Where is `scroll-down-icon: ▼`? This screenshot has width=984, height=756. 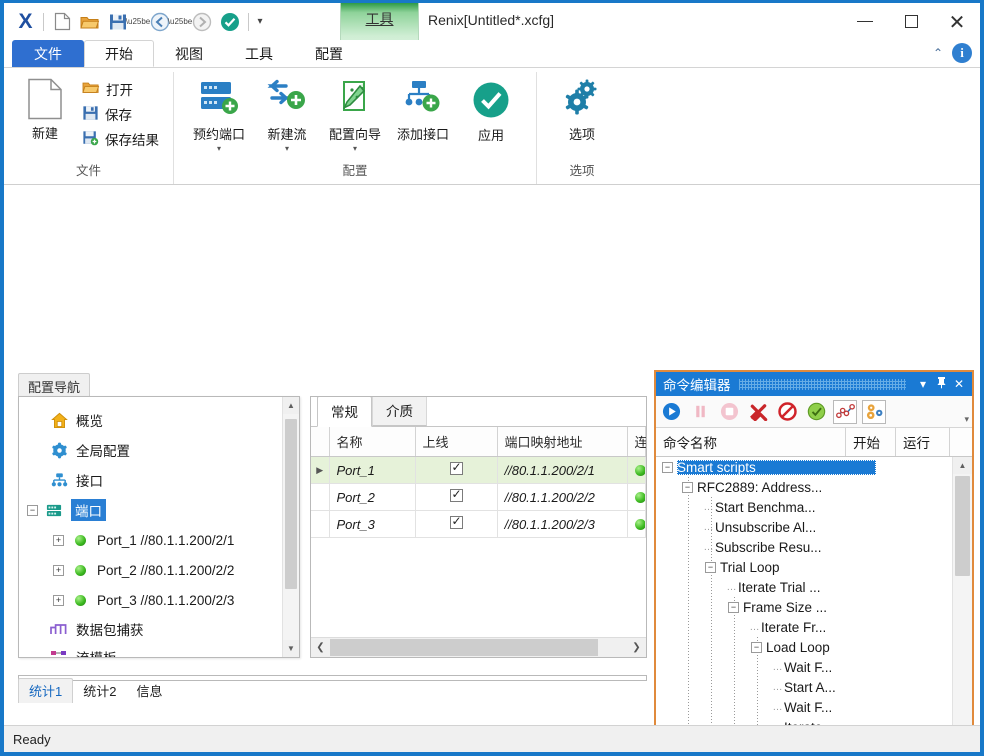
scroll-down-icon: ▼ is located at coordinates (291, 648).